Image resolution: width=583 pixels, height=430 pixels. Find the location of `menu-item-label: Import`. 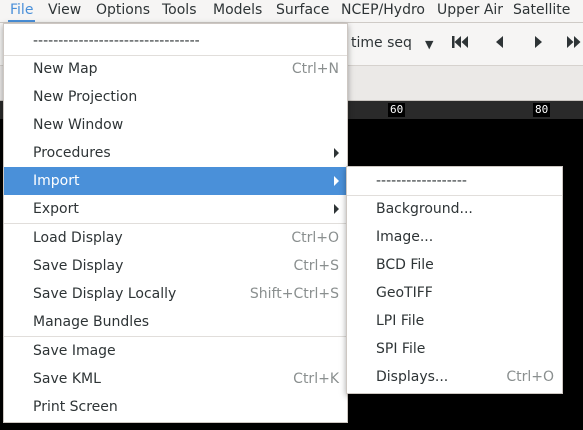

menu-item-label: Import is located at coordinates (56, 181).